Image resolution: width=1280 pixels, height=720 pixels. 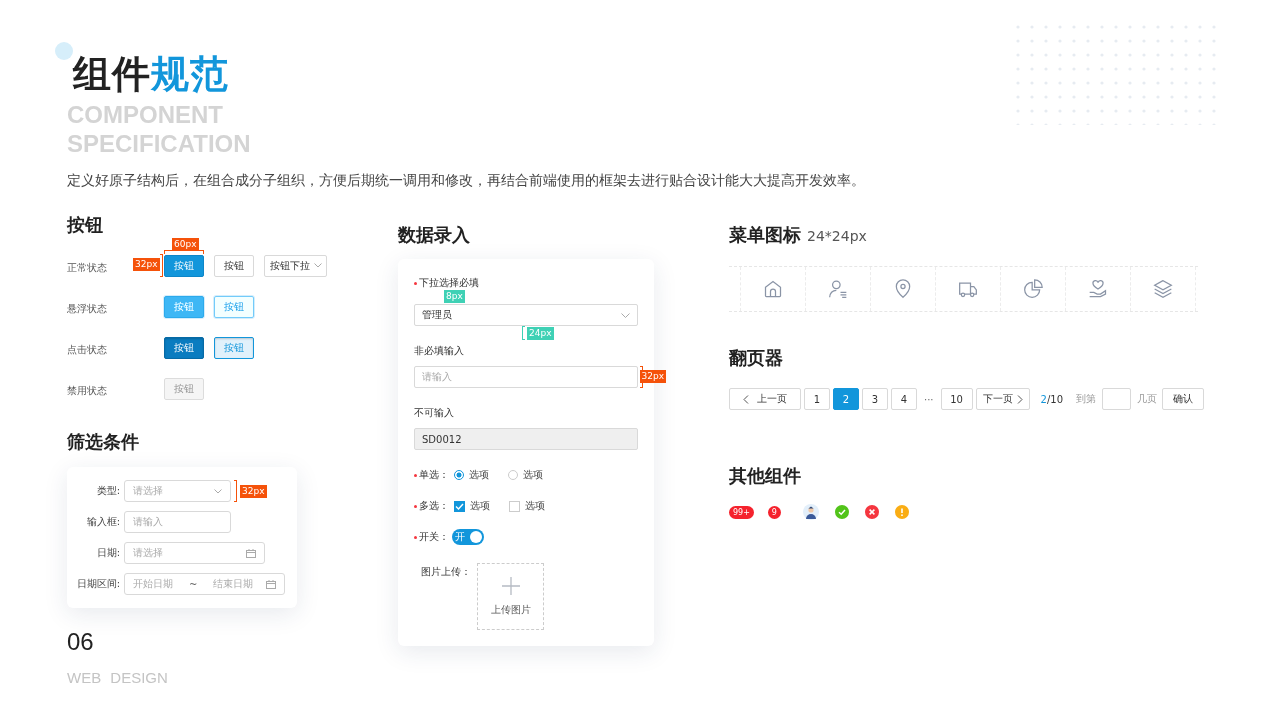 What do you see at coordinates (838, 289) in the screenshot?
I see `user-list-icon` at bounding box center [838, 289].